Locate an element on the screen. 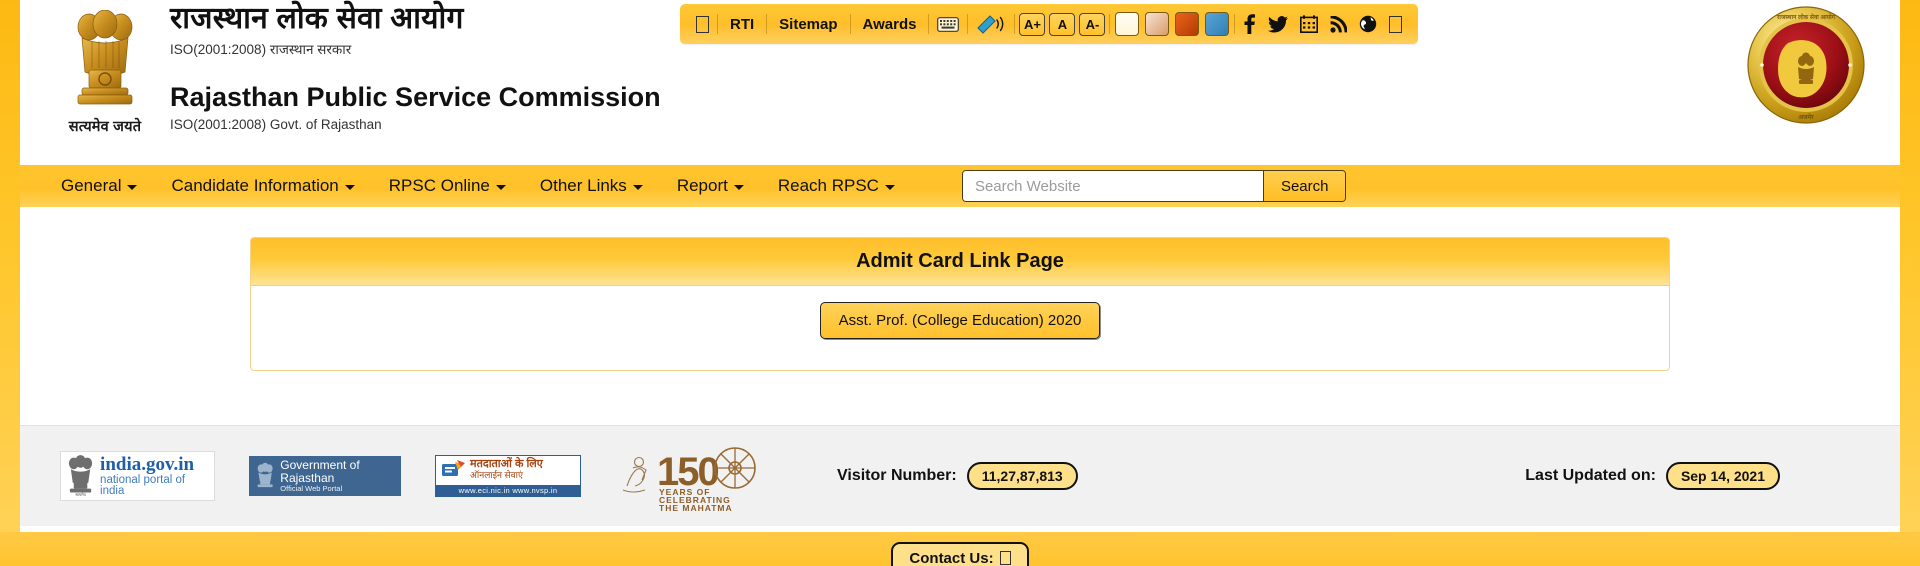 The height and width of the screenshot is (566, 1920). visitor-counter: Visitor Number: 11,27,87,813 is located at coordinates (957, 476).